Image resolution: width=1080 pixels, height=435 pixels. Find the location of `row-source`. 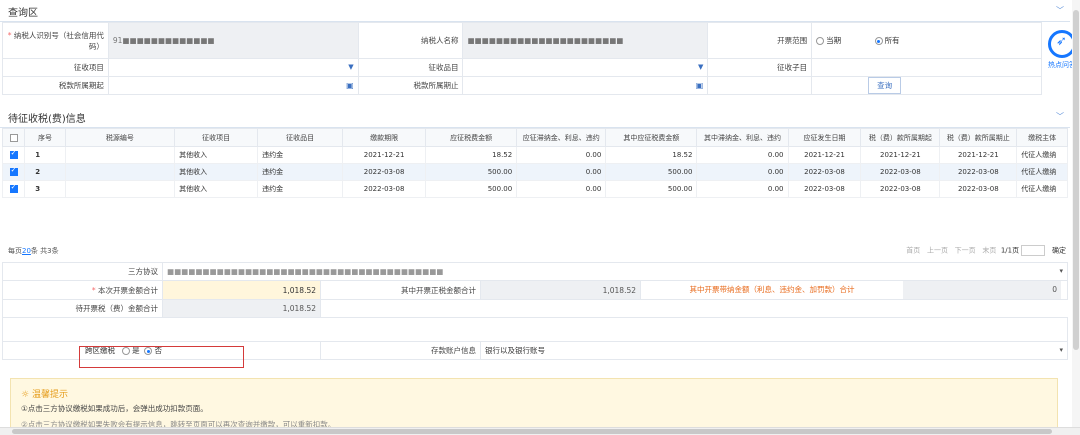

row-source is located at coordinates (120, 189).